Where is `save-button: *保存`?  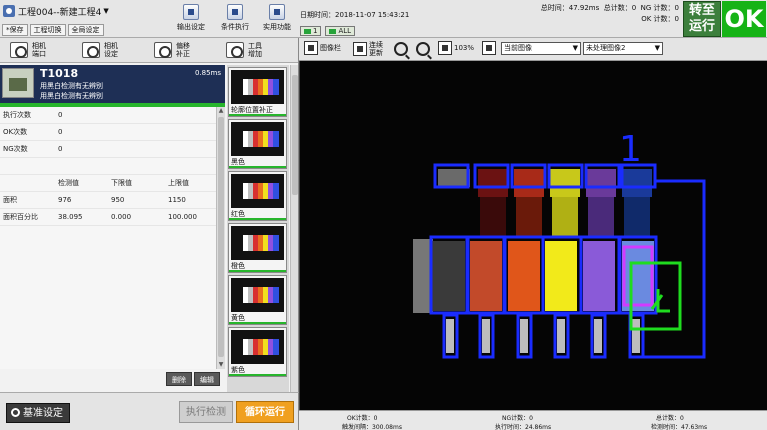 save-button: *保存 is located at coordinates (15, 30).